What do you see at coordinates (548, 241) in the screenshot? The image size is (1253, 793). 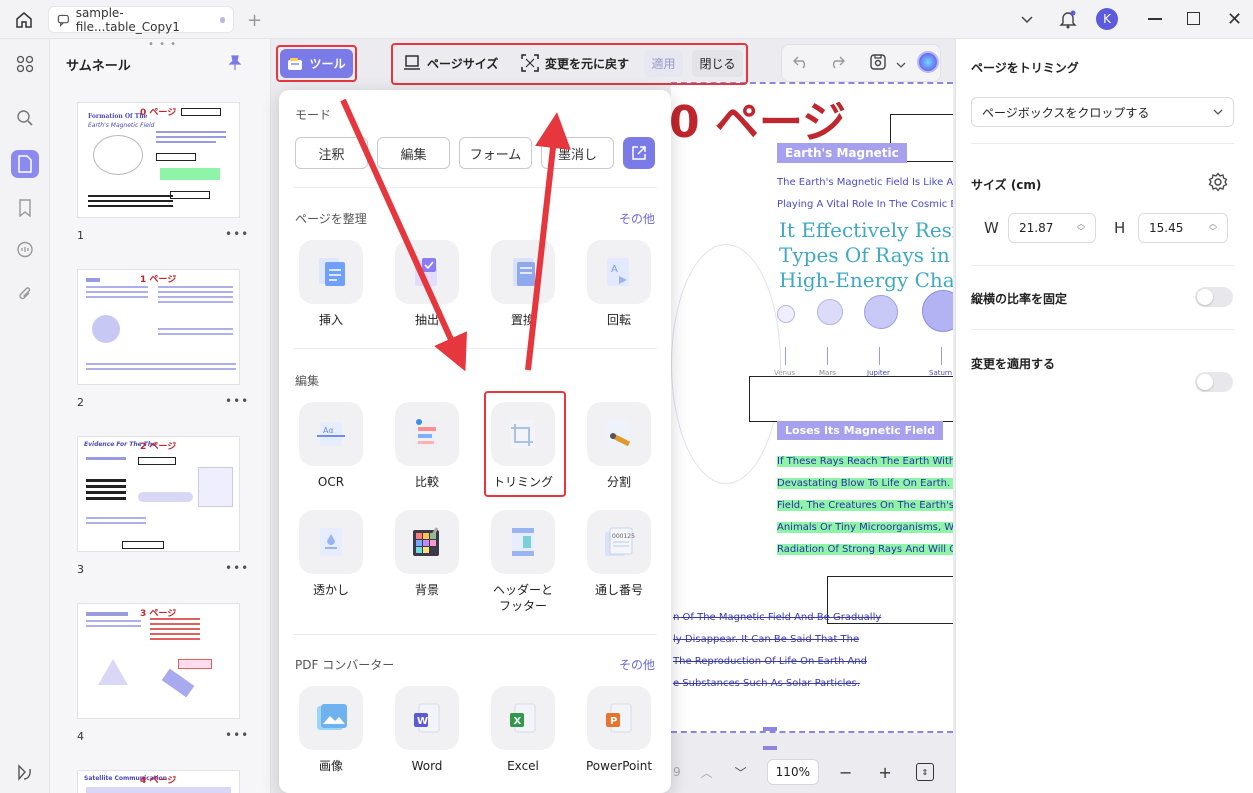 I see `arrow-to-crop-toolbar` at bounding box center [548, 241].